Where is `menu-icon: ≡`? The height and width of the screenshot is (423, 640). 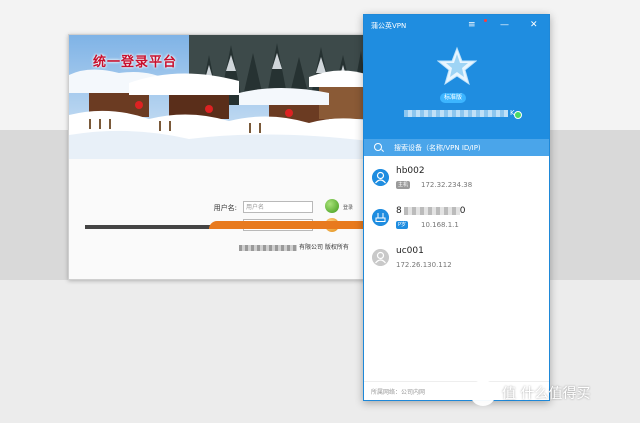
menu-icon: ≡ is located at coordinates (472, 25).